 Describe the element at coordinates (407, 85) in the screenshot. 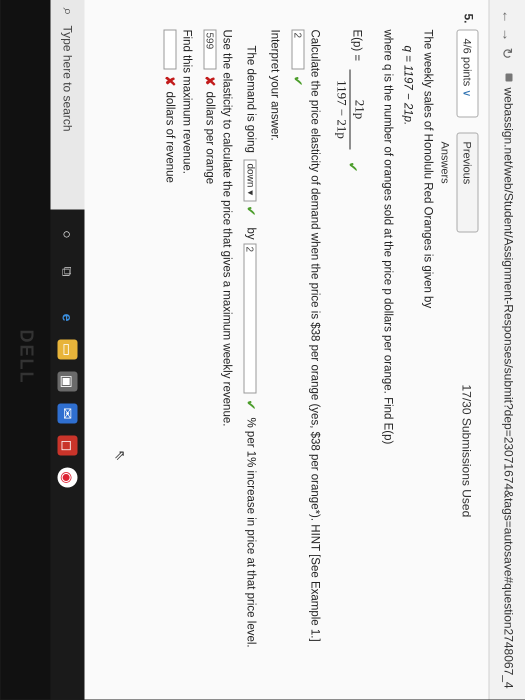

I see `demand-equation: q = 1197 − 21p.` at that location.